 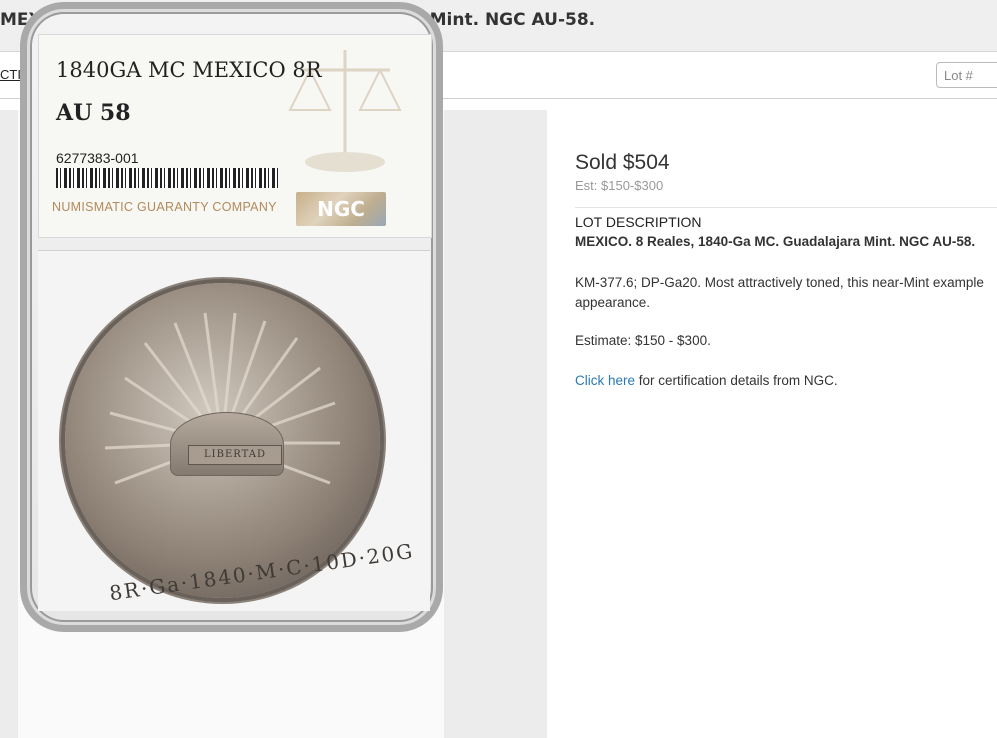 I want to click on slab-coin-description: 1840GA MC MEXICO 8R, so click(x=189, y=70).